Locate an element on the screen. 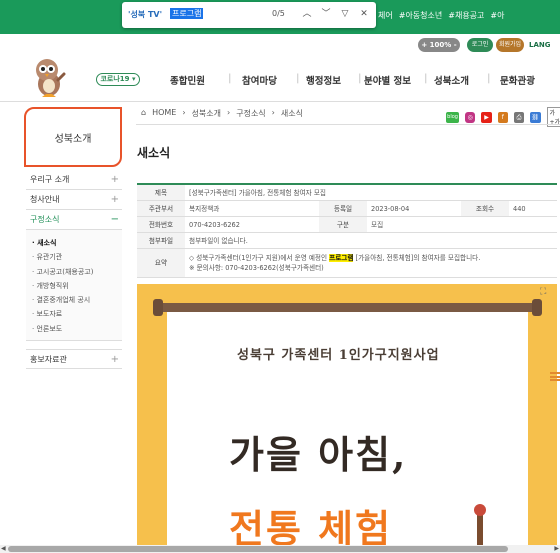 This screenshot has height=553, width=560. language-button: LANG is located at coordinates (544, 45).